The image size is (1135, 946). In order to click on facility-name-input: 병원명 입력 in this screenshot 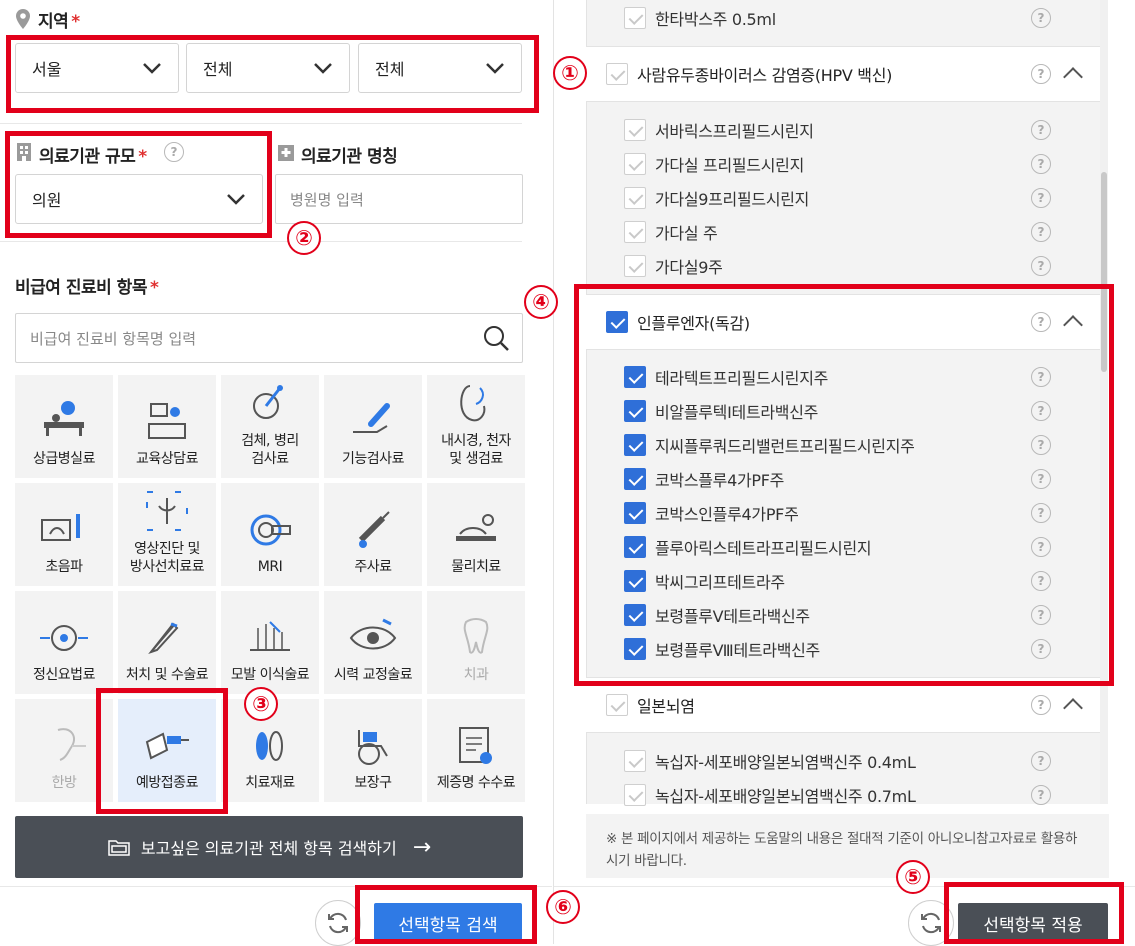, I will do `click(399, 199)`.